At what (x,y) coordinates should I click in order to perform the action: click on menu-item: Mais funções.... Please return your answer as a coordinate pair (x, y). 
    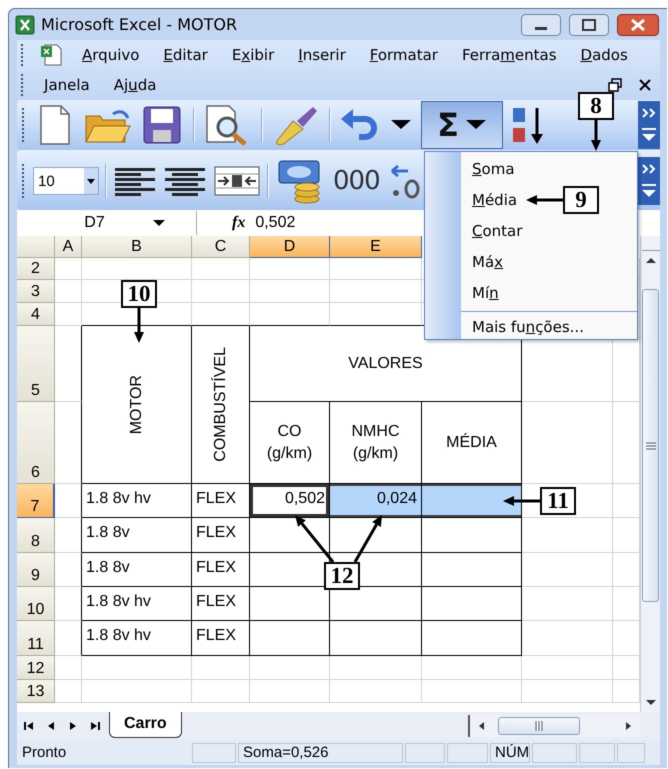
    Looking at the image, I should click on (549, 327).